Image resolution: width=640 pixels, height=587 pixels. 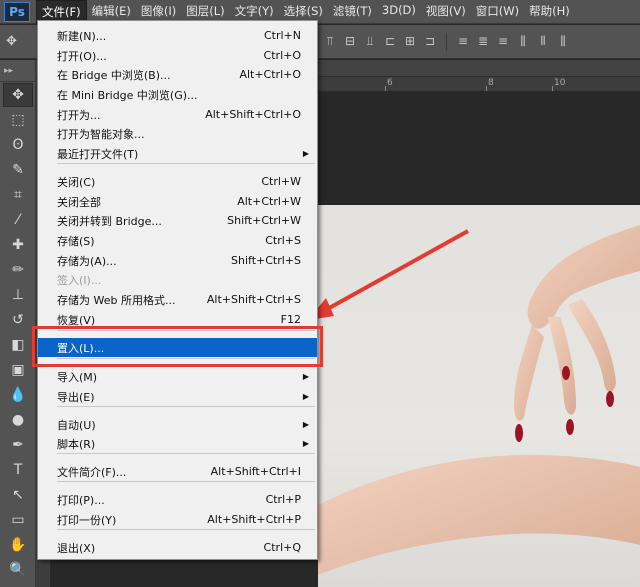 I want to click on file-menu-item: 打印一份(Y) Alt+Shift+Ctrl+P, so click(x=177, y=519).